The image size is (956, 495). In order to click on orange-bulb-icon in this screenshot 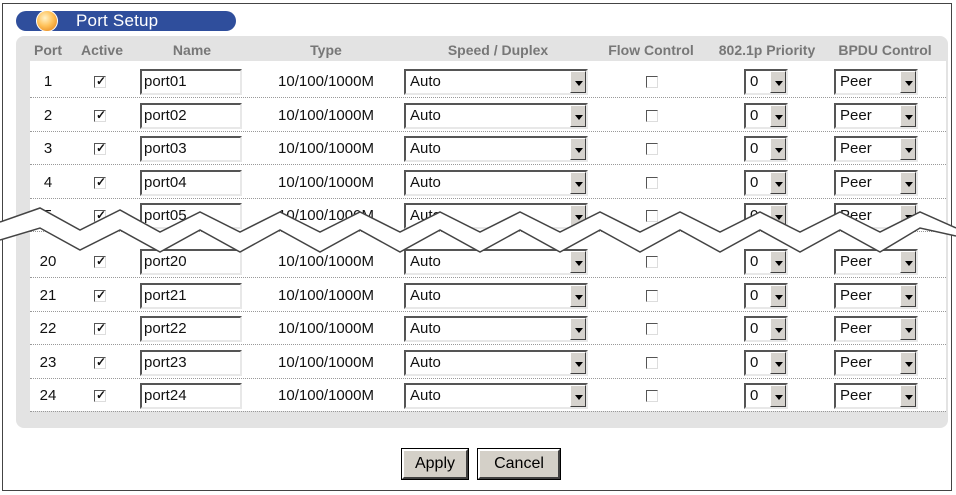, I will do `click(47, 21)`.